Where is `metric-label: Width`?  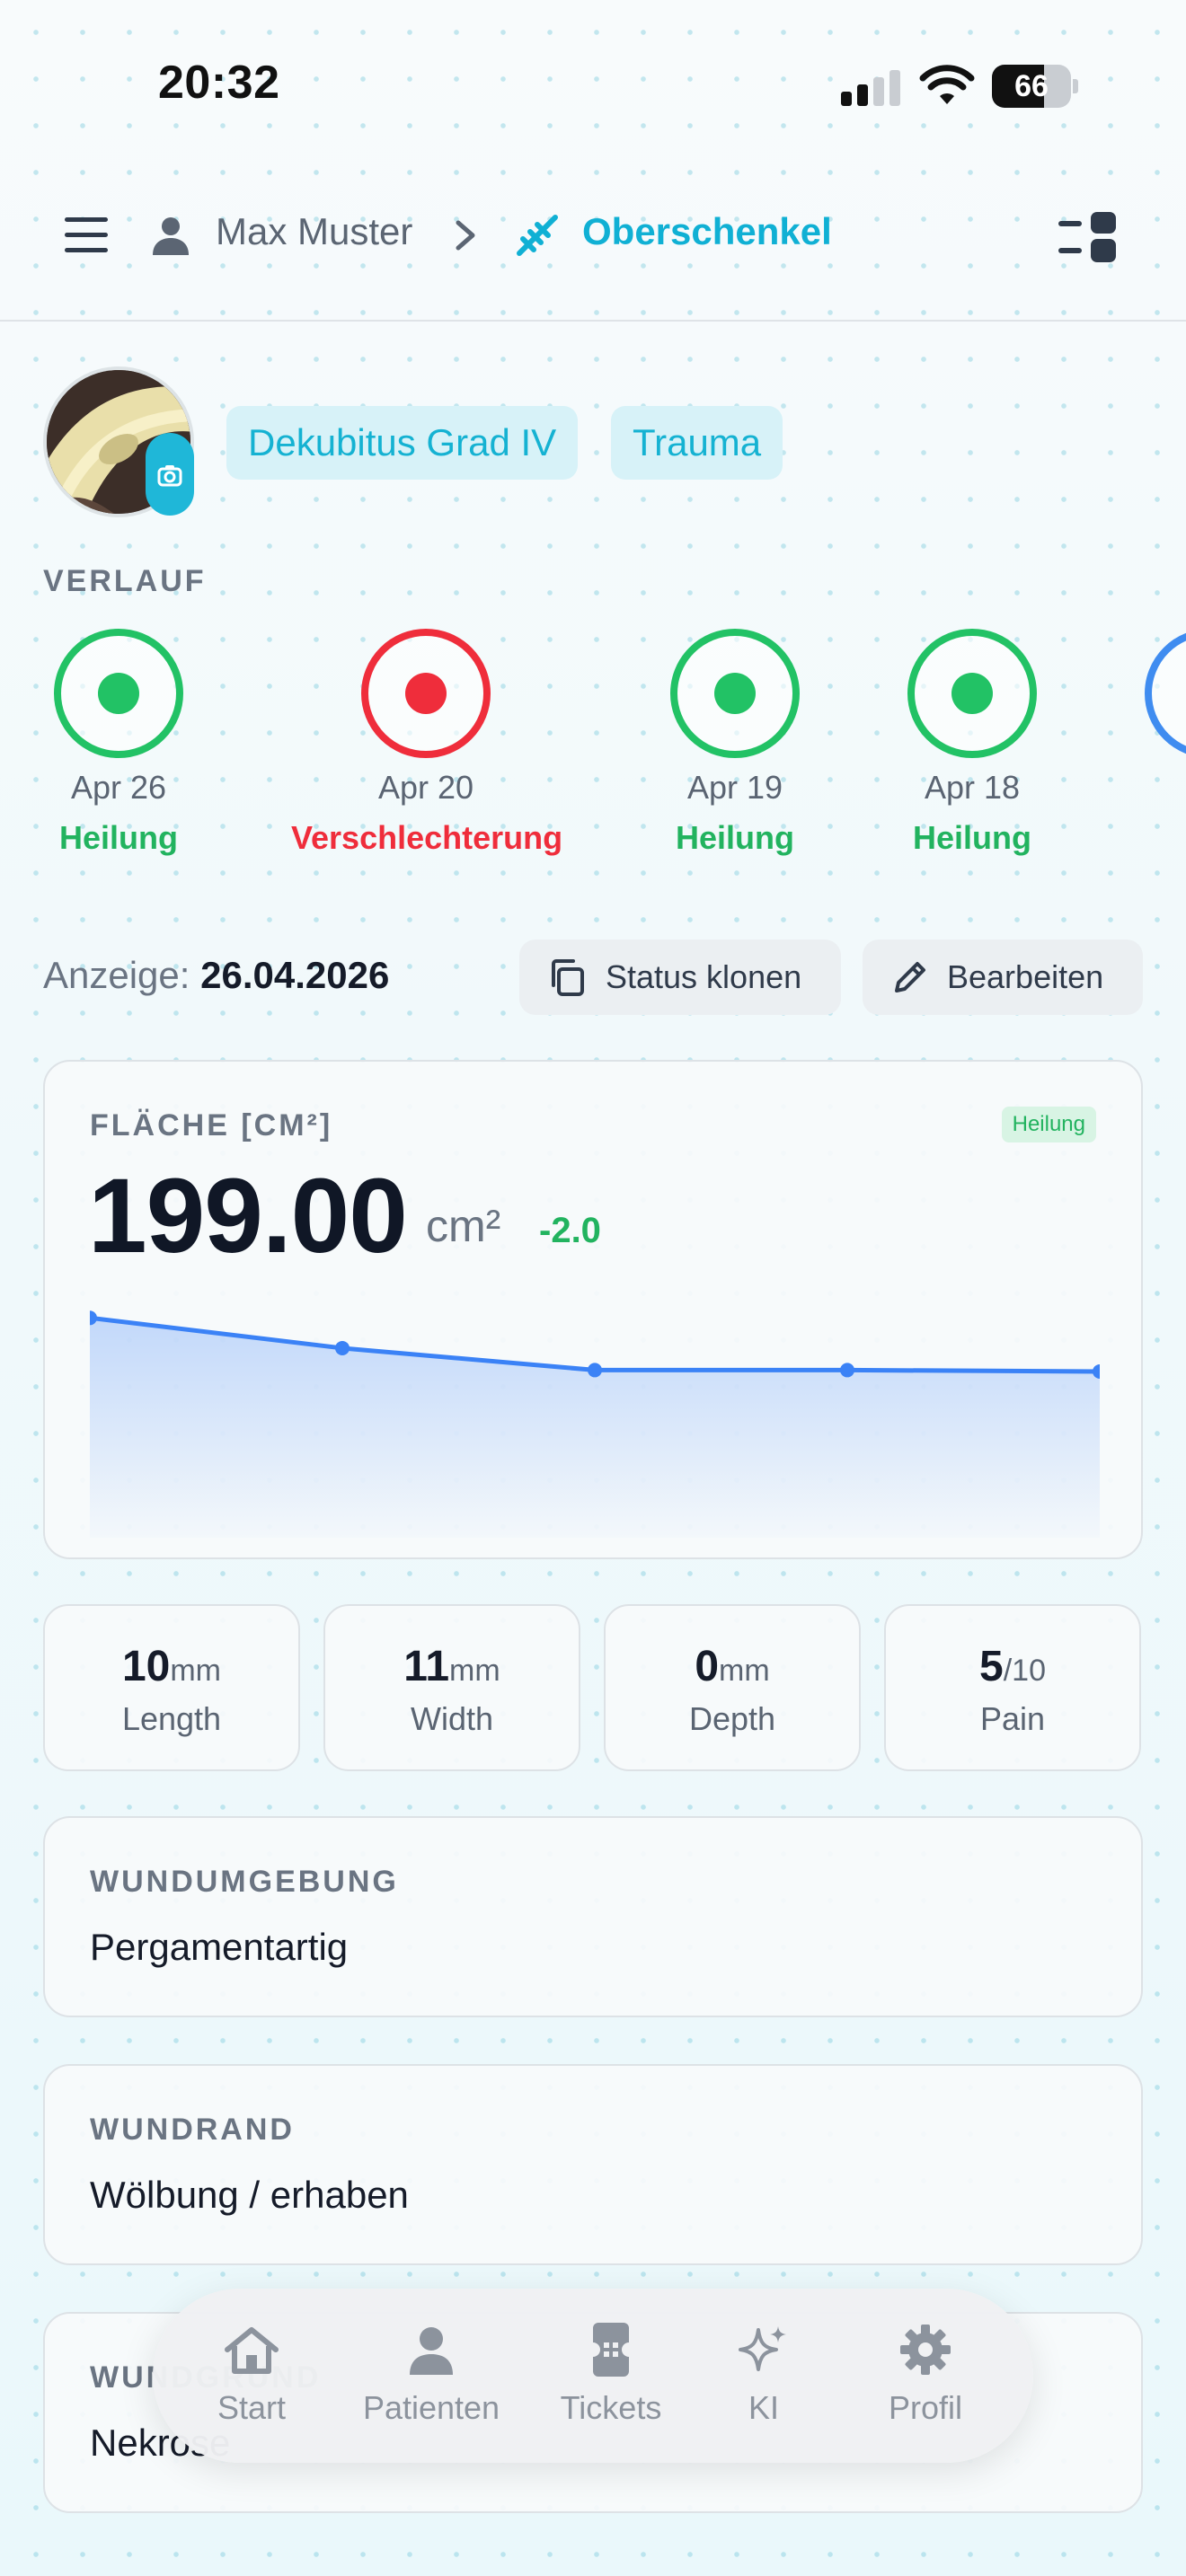 metric-label: Width is located at coordinates (452, 1718).